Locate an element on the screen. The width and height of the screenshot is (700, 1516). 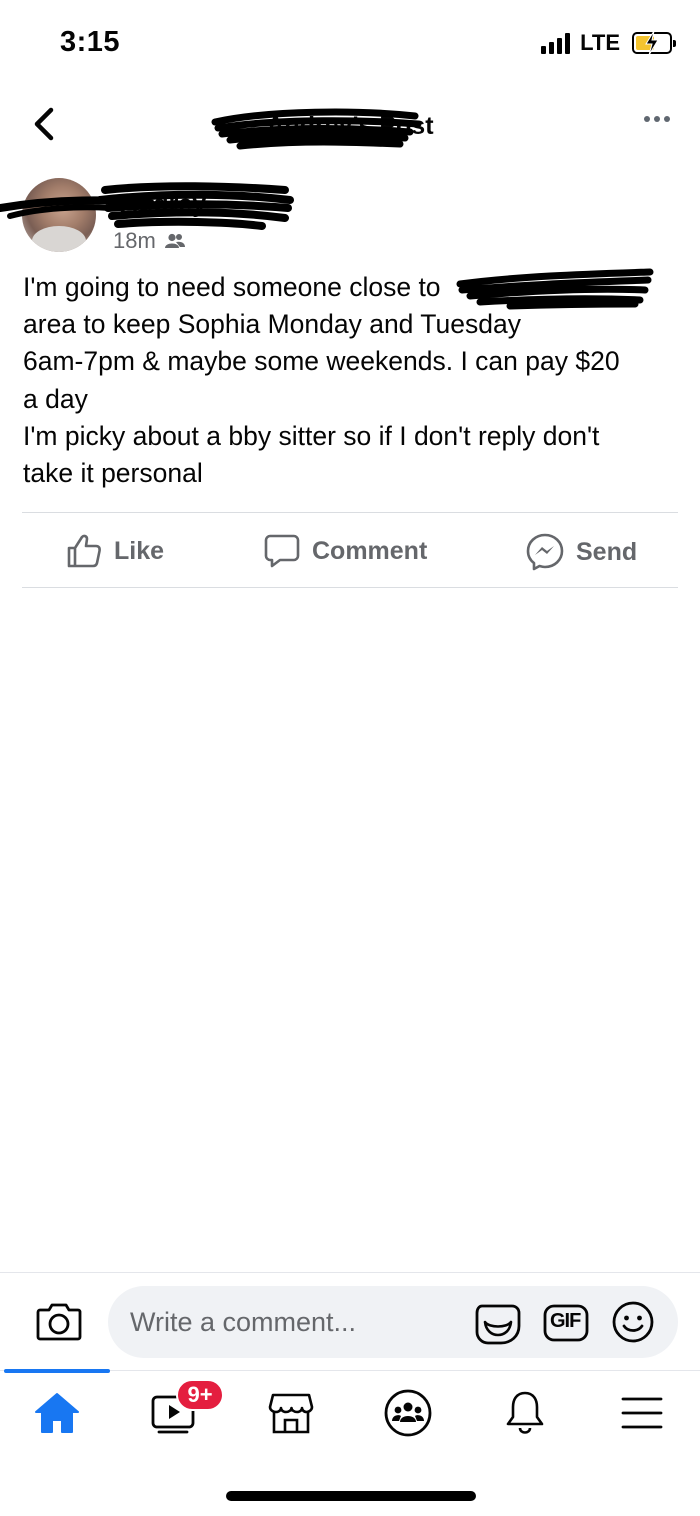
tab-marketplace is located at coordinates (291, 1413).